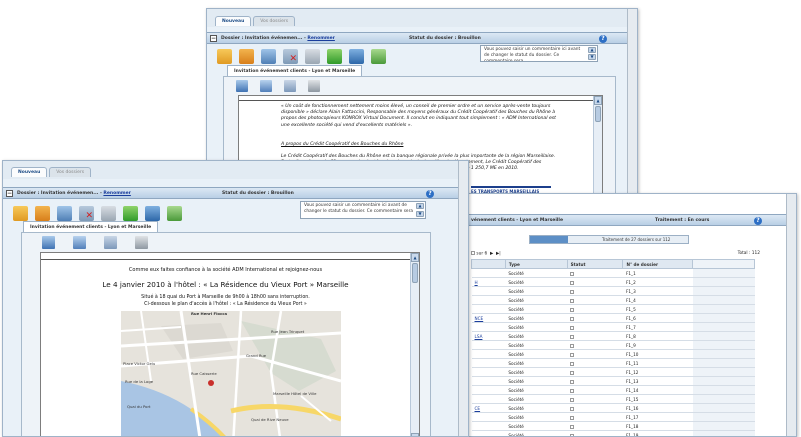  I want to click on table-row: Société F1_13, so click(613, 381).